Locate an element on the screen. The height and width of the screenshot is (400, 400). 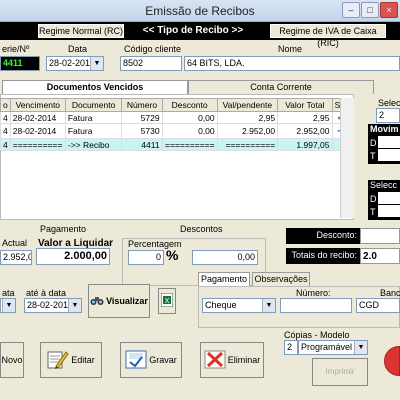
ate-data-value: 28-02-2014 is located at coordinates (50, 305).